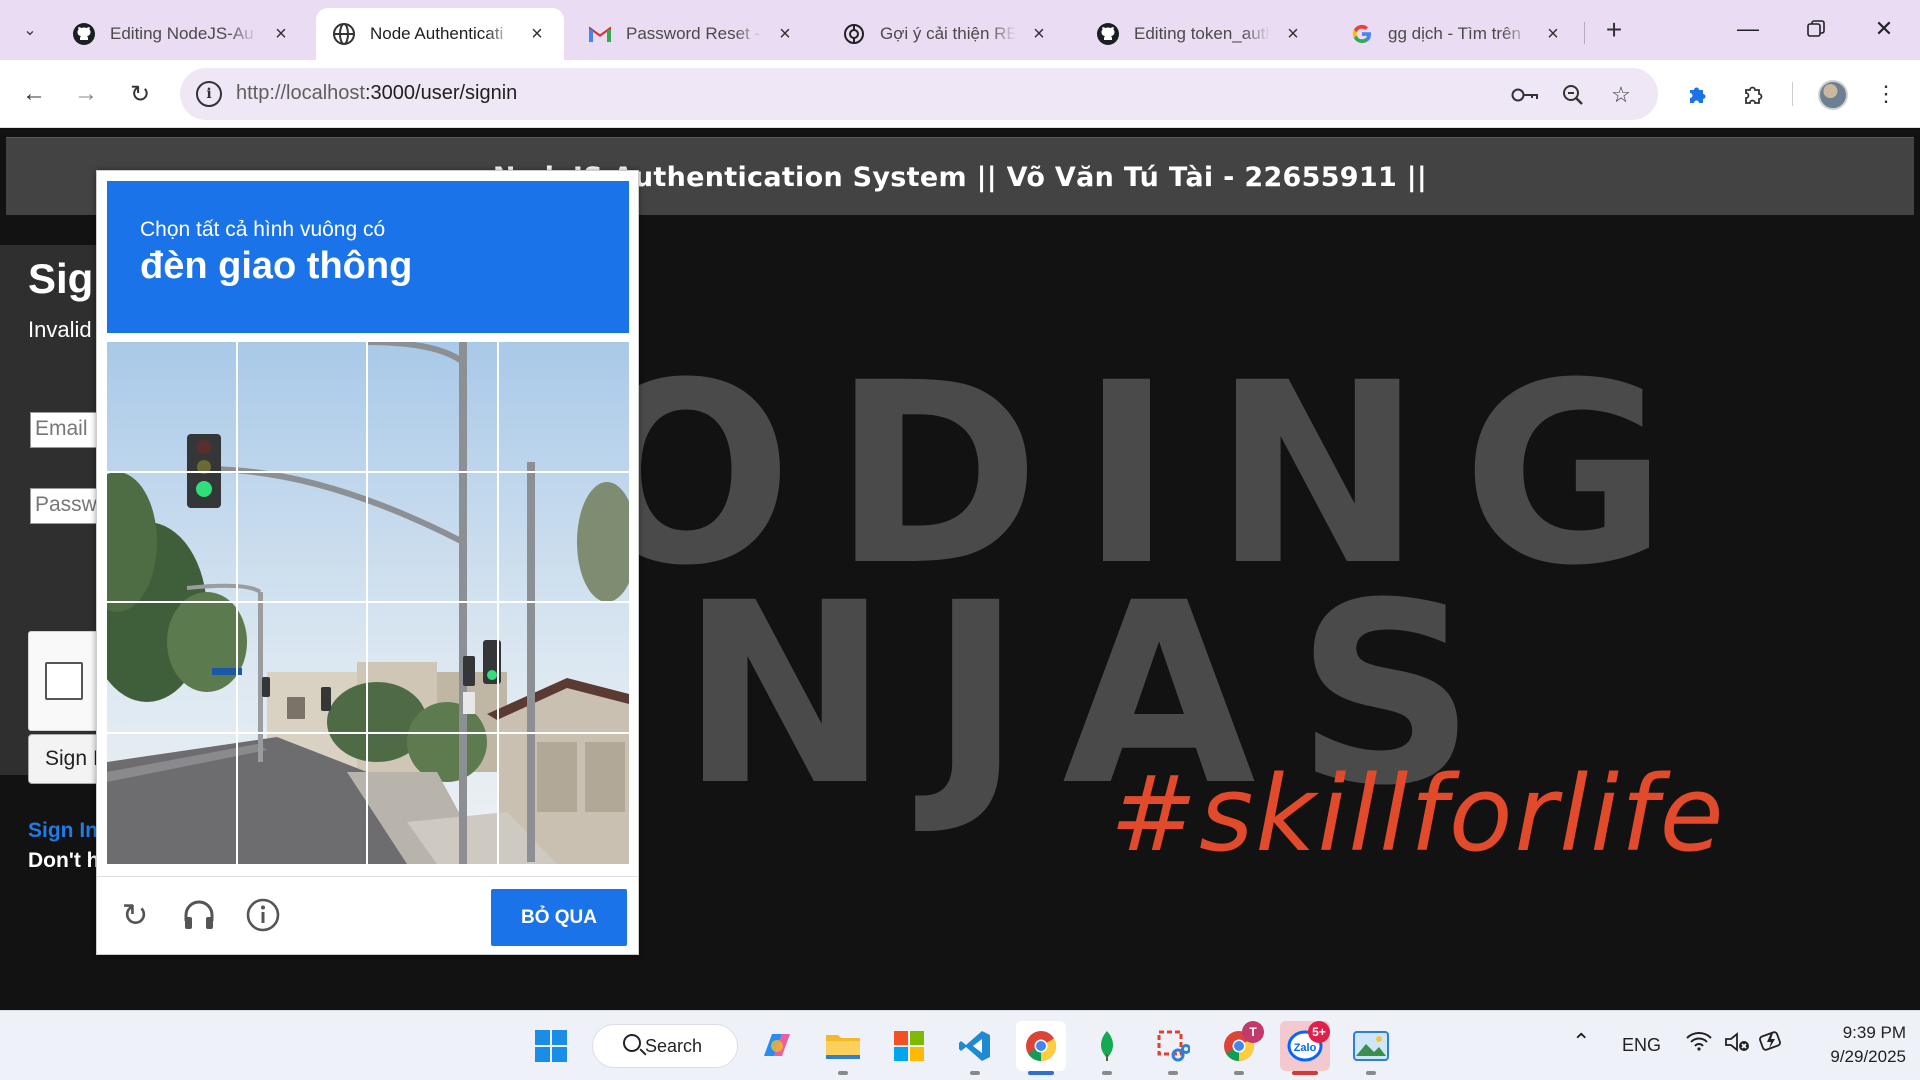  Describe the element at coordinates (843, 1048) in the screenshot. I see `file-explorer-app` at that location.